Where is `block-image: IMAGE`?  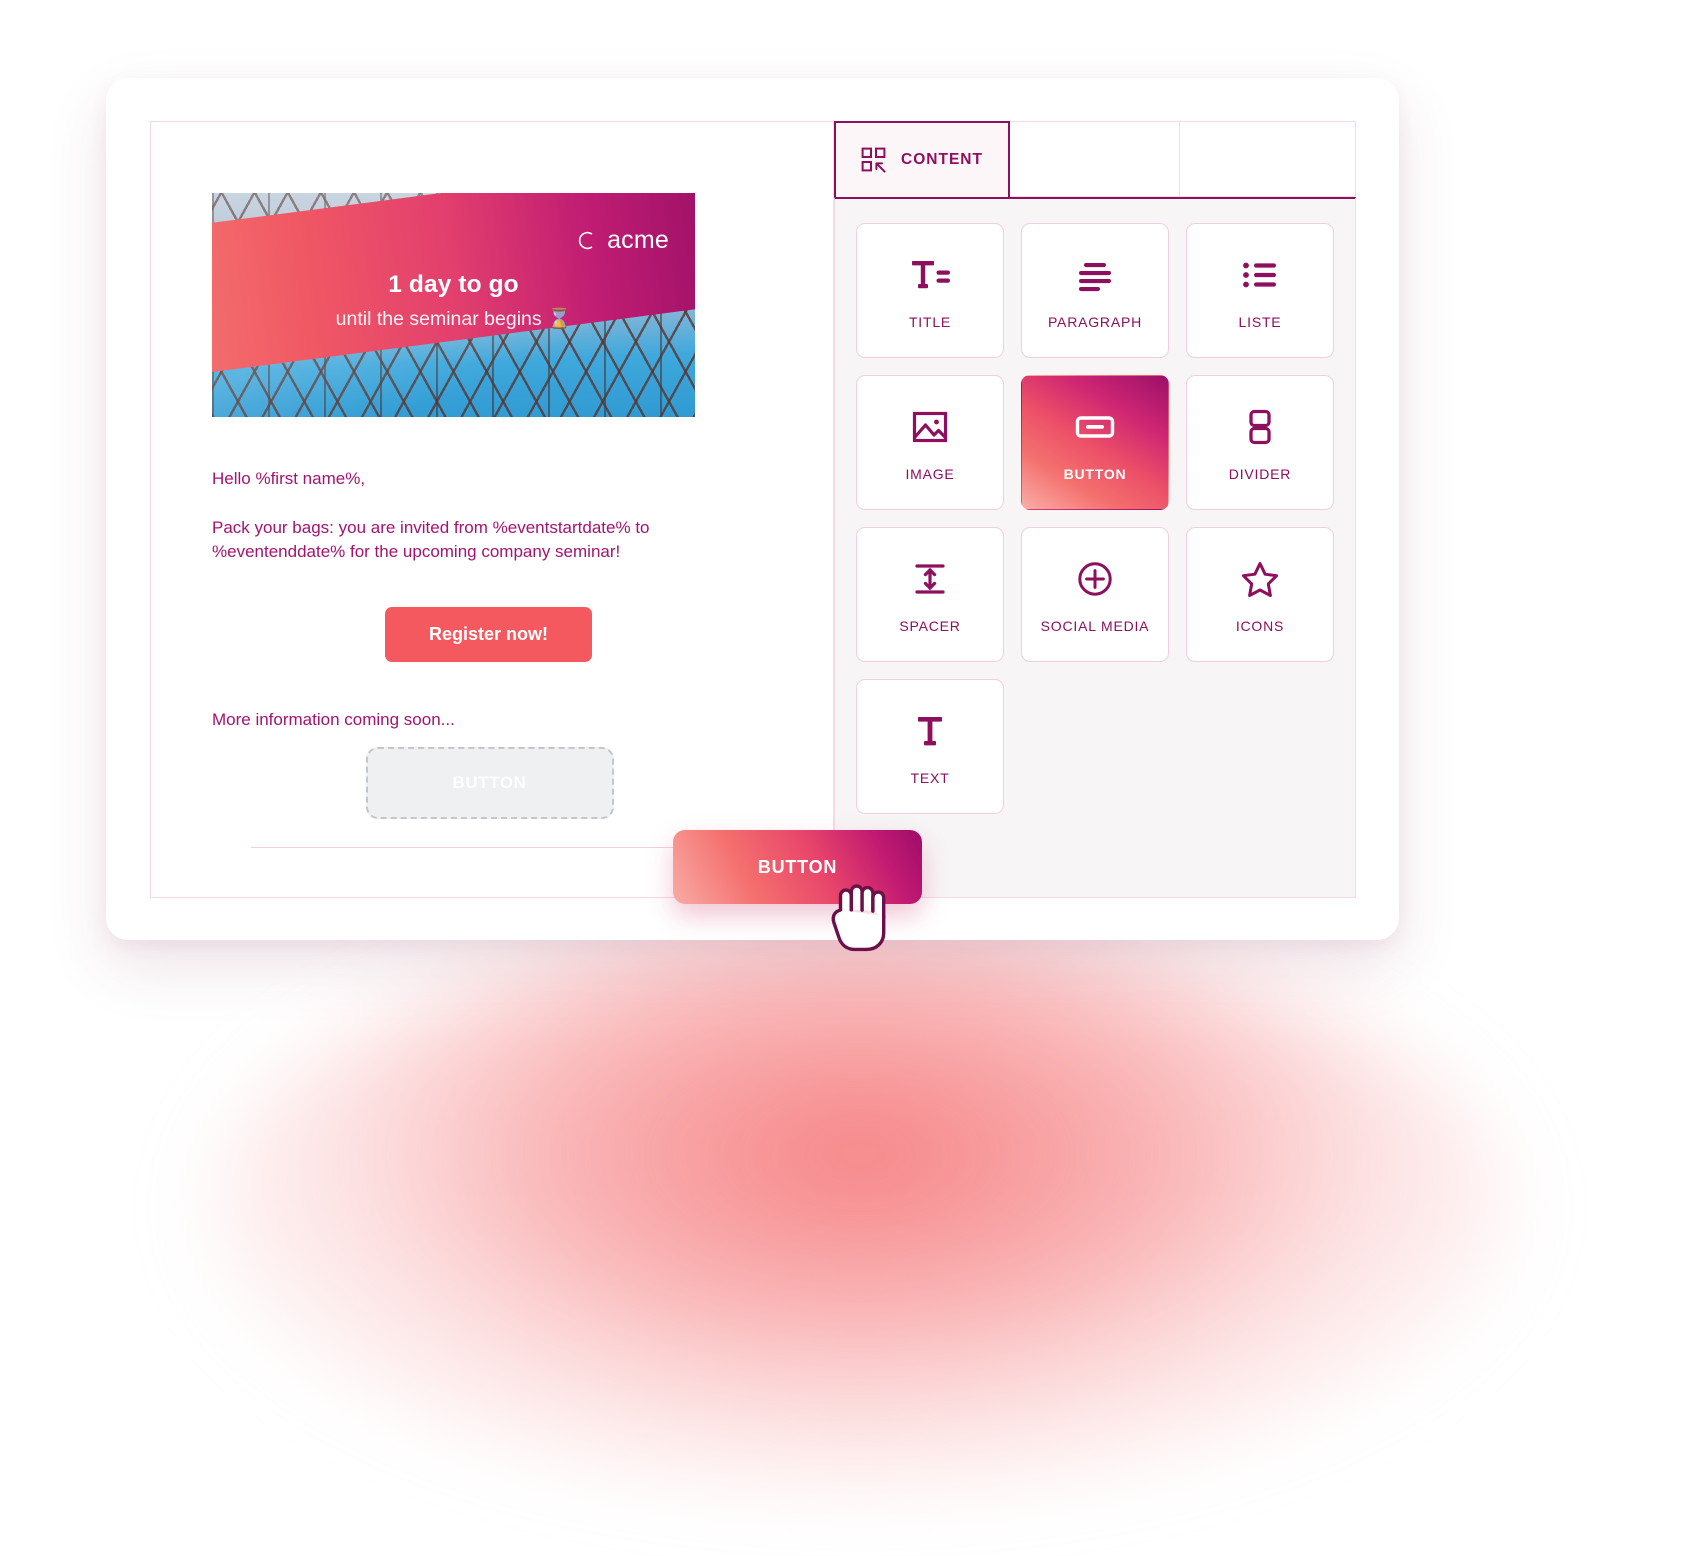
block-image: IMAGE is located at coordinates (930, 442).